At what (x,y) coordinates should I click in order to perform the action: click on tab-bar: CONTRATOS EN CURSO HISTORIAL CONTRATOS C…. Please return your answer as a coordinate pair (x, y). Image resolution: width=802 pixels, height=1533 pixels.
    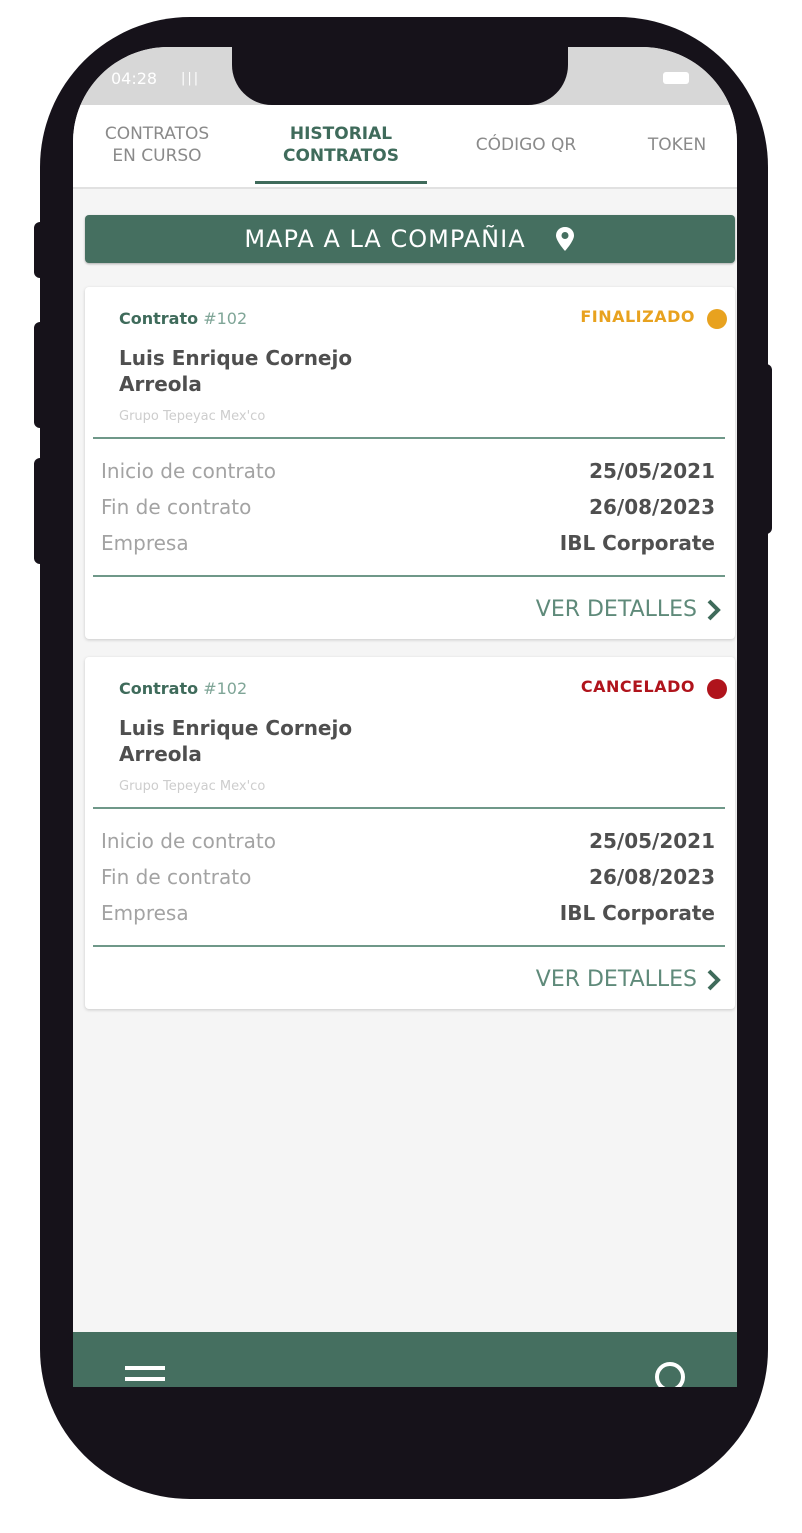
    Looking at the image, I should click on (405, 147).